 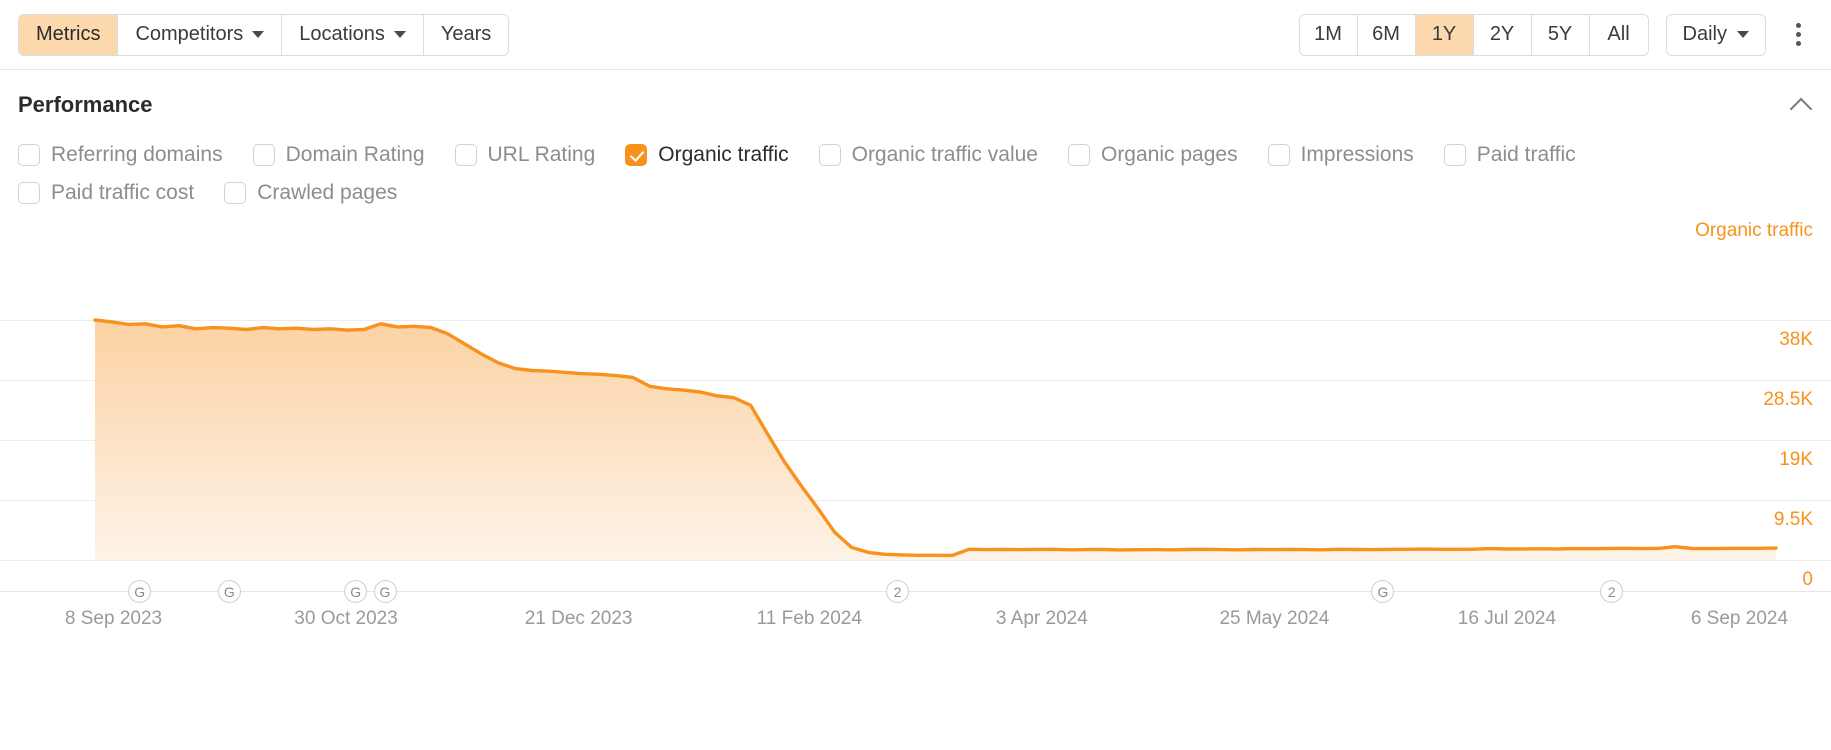 I want to click on metric-paid-traffic: Paid traffic, so click(x=1509, y=155).